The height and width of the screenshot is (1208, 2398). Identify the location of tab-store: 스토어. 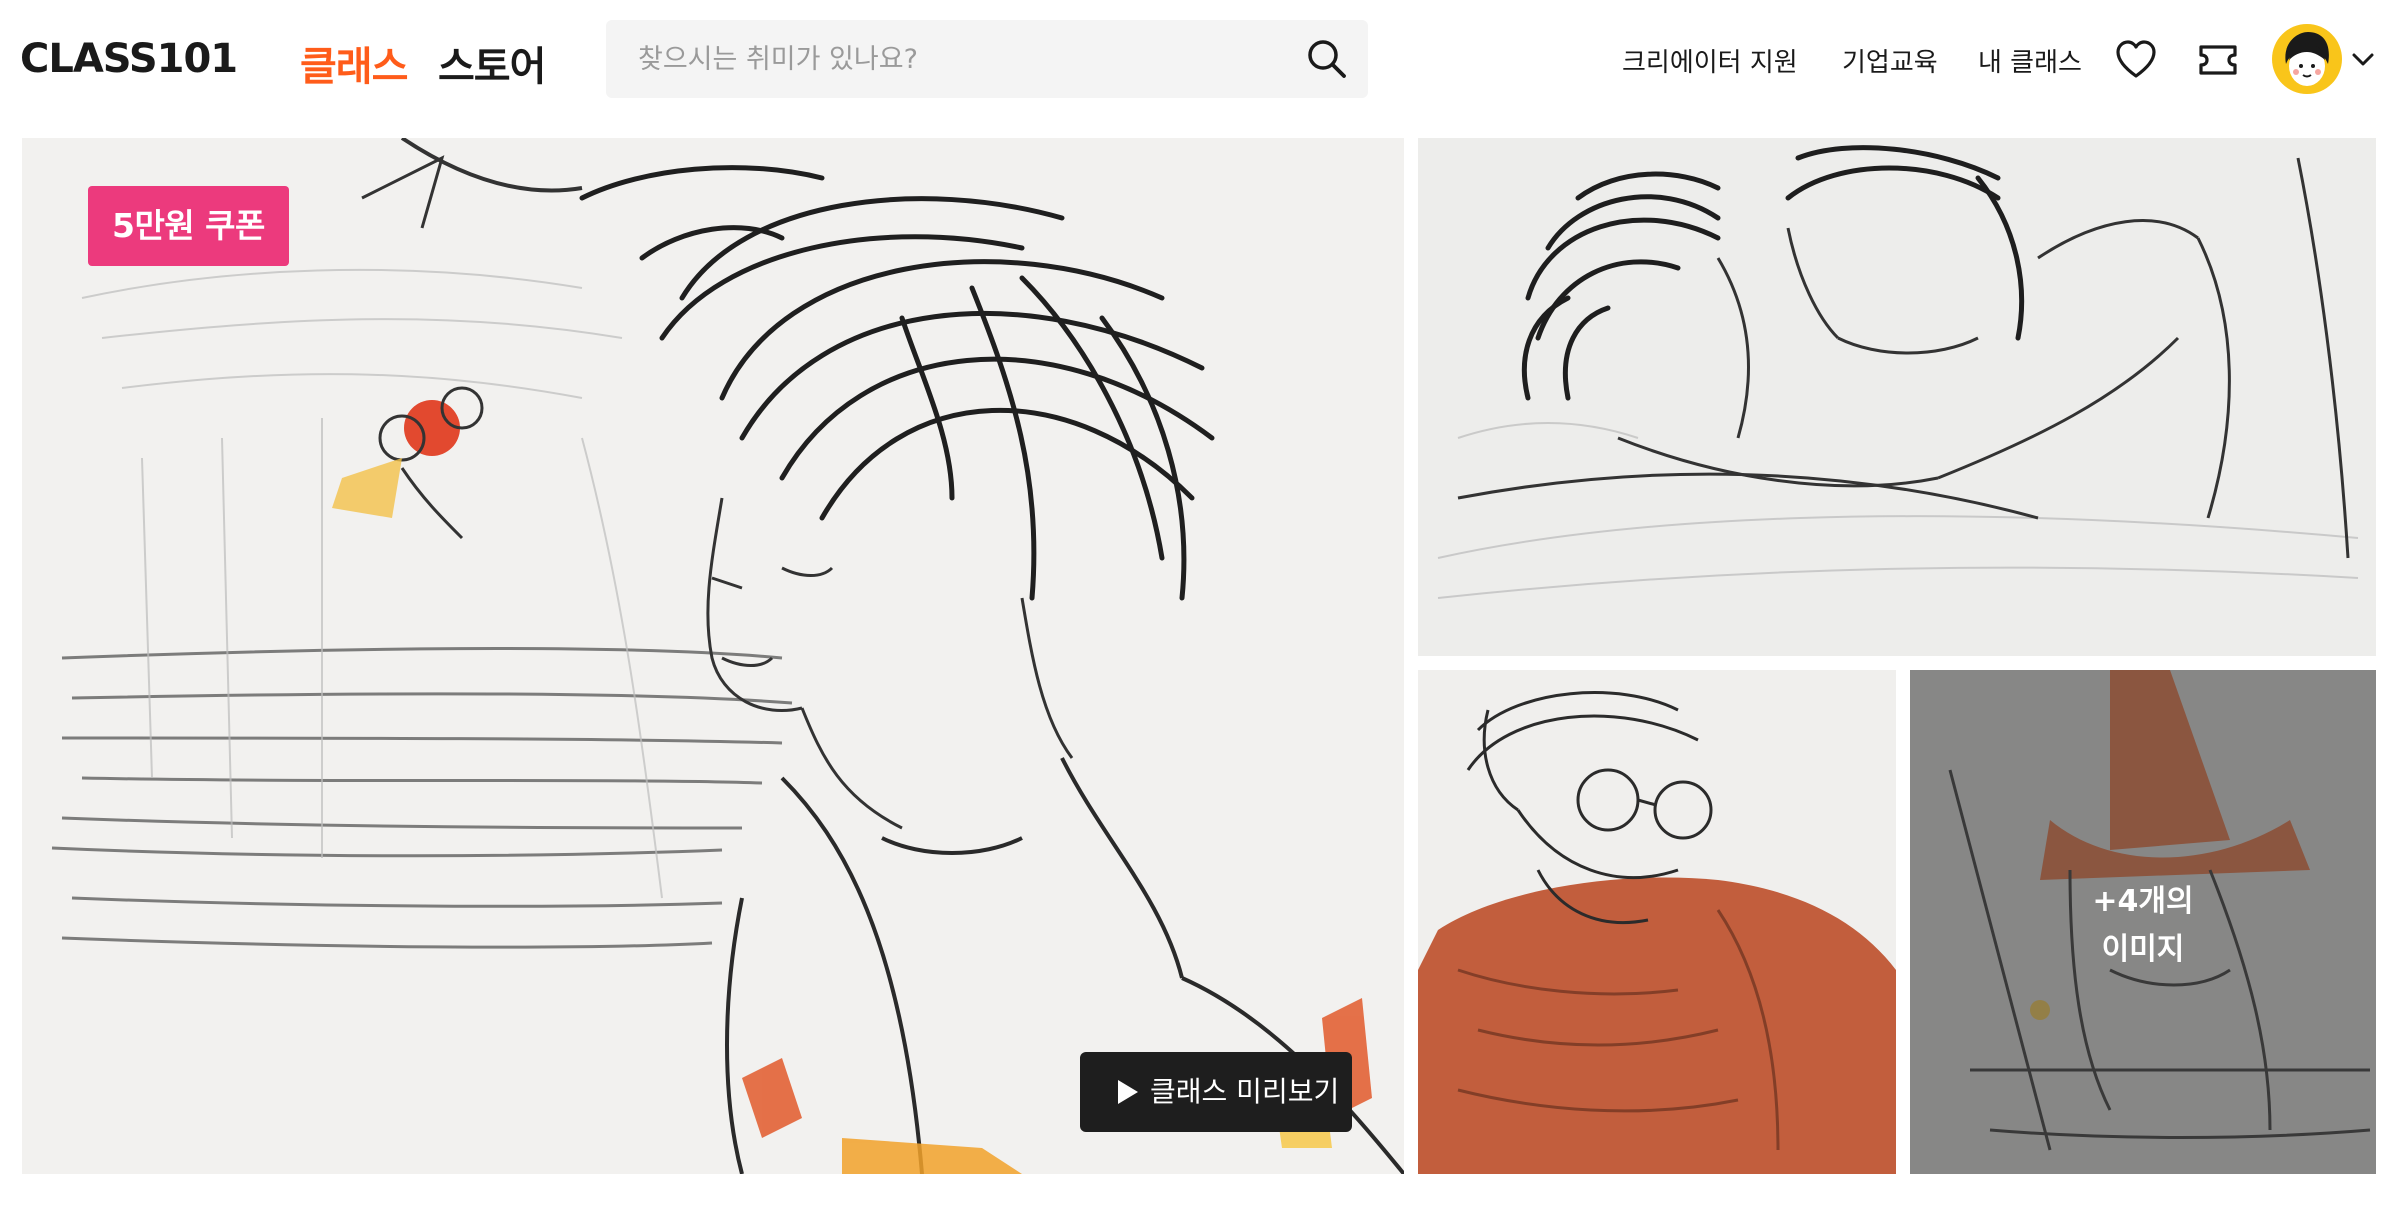
(492, 63).